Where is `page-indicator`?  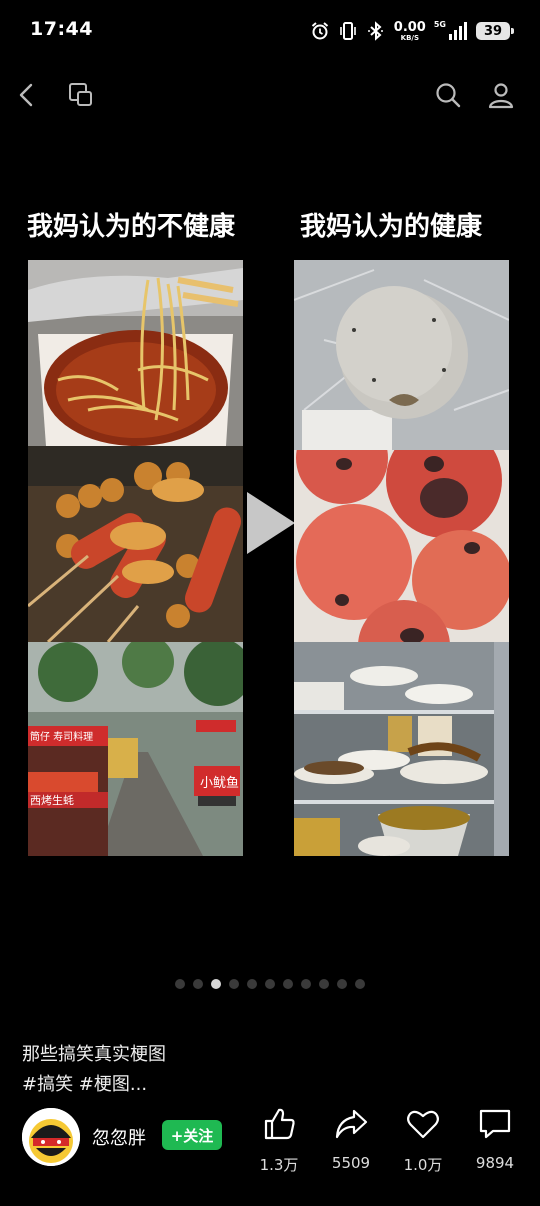
page-indicator is located at coordinates (270, 984).